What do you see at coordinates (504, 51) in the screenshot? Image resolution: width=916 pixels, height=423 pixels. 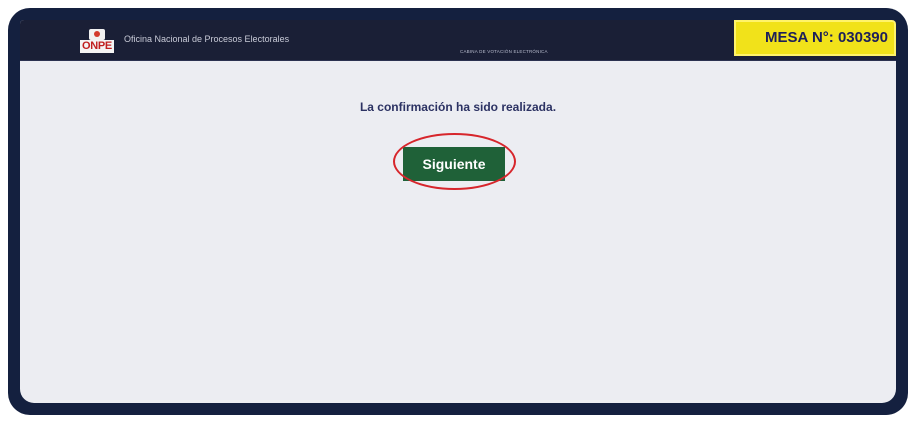 I see `header-subtitle: CABINA DE VOTACIÓN ELECTRÓNICA` at bounding box center [504, 51].